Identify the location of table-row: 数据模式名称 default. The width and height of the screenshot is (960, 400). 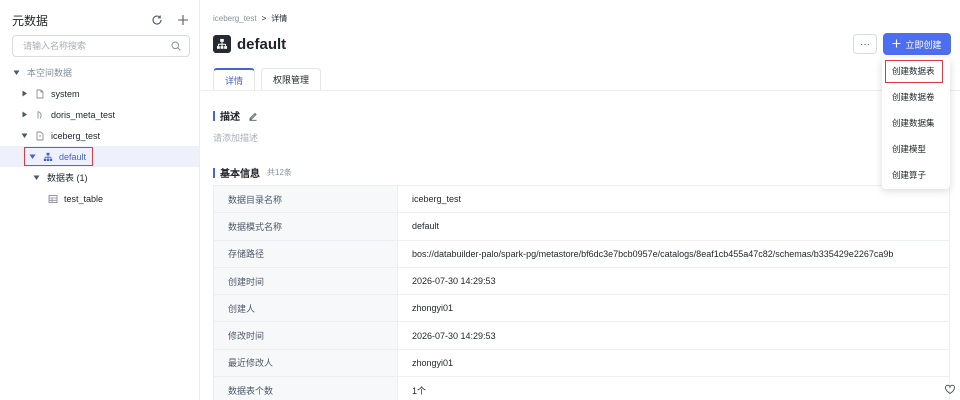
(581, 226).